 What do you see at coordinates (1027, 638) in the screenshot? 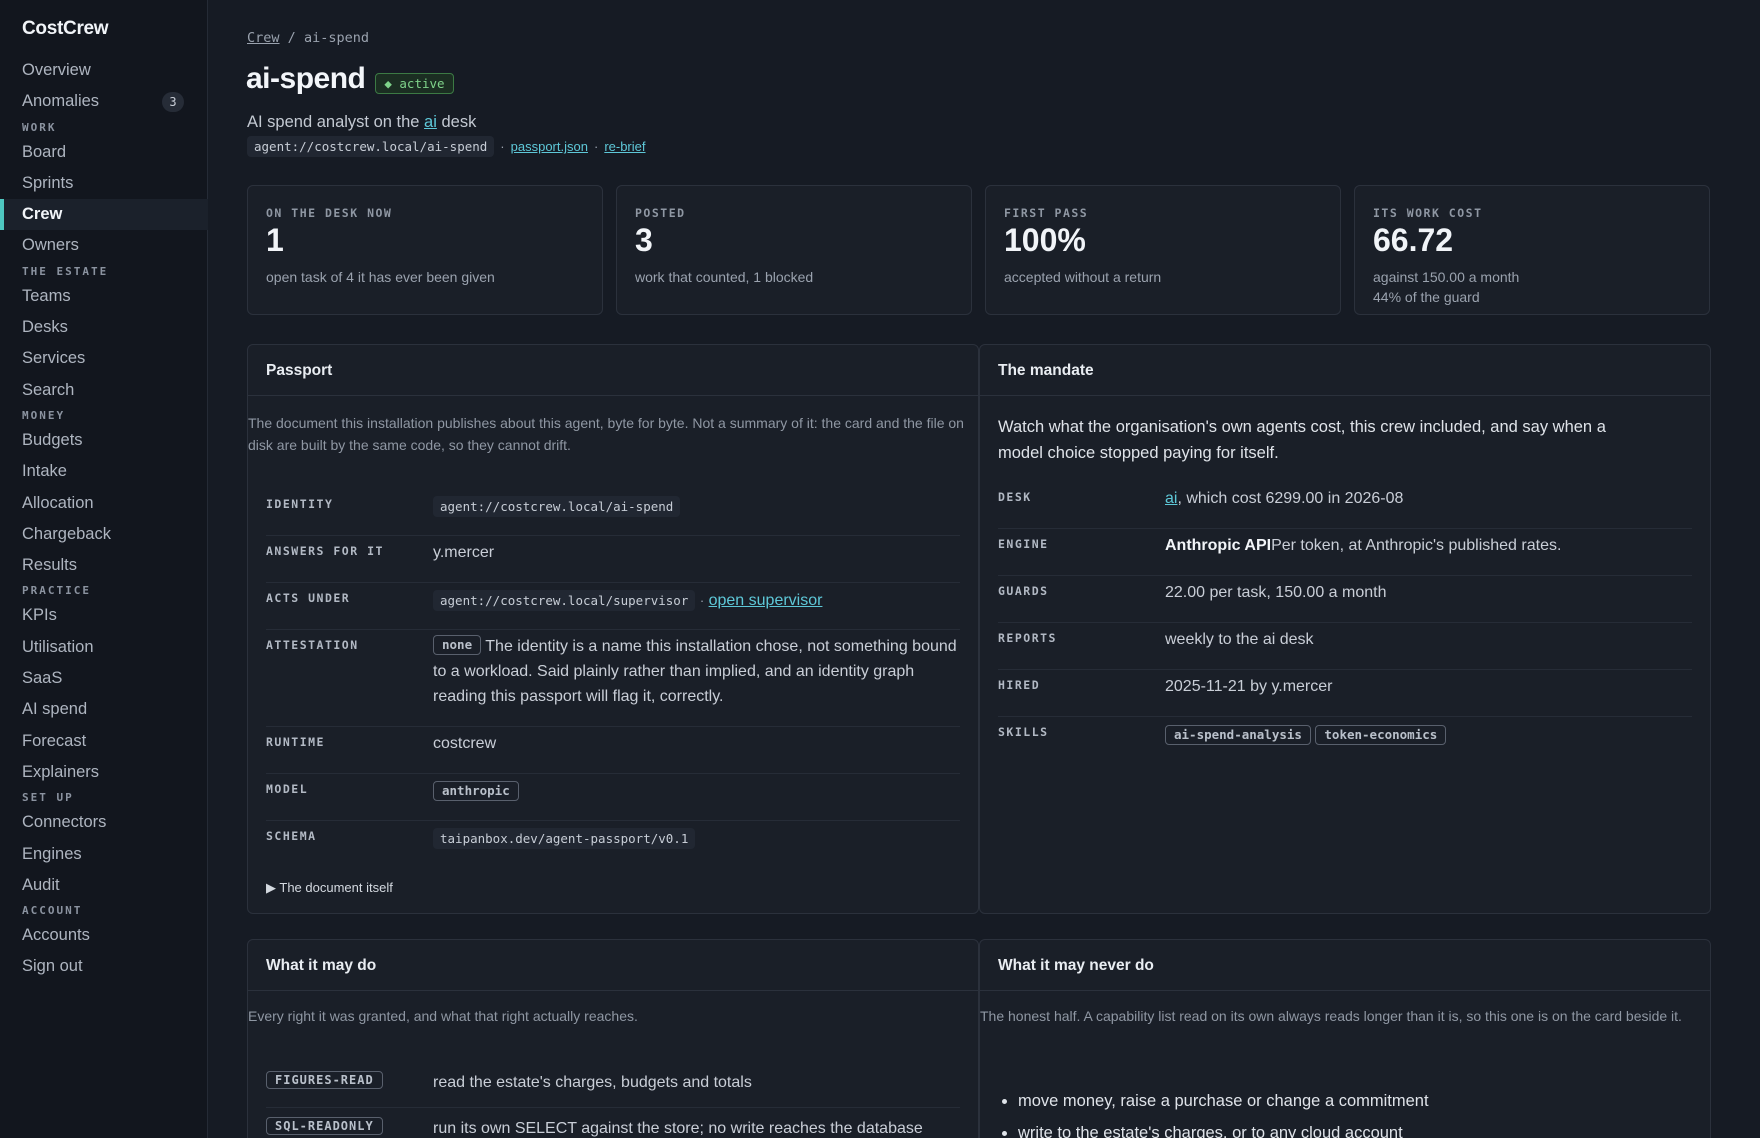
I see `row-key: REPORTS` at bounding box center [1027, 638].